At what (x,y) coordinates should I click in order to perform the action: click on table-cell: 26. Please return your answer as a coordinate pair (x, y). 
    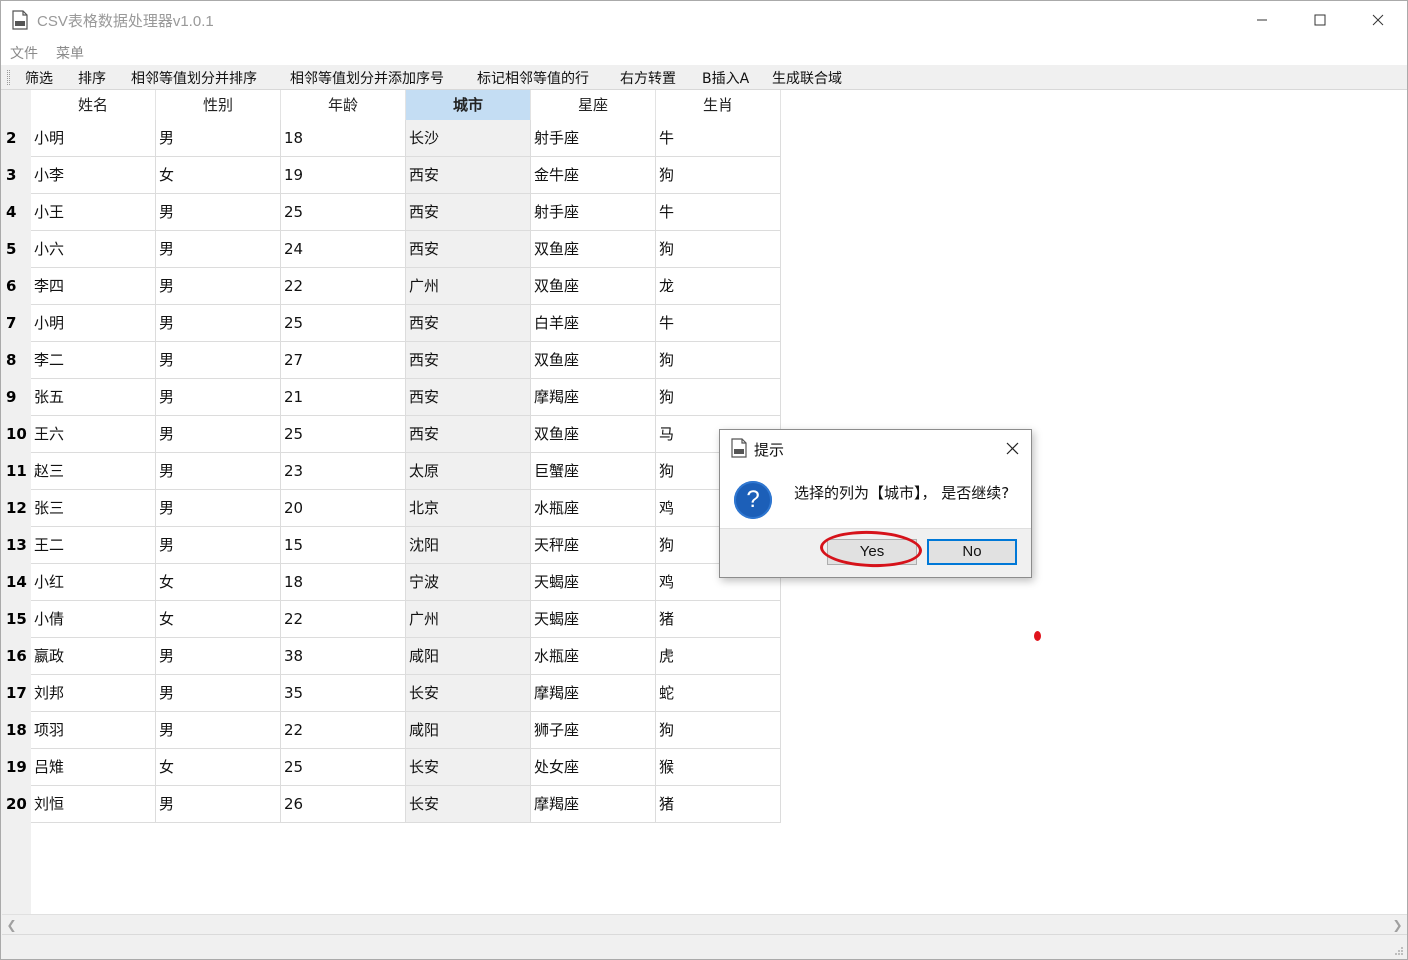
    Looking at the image, I should click on (343, 804).